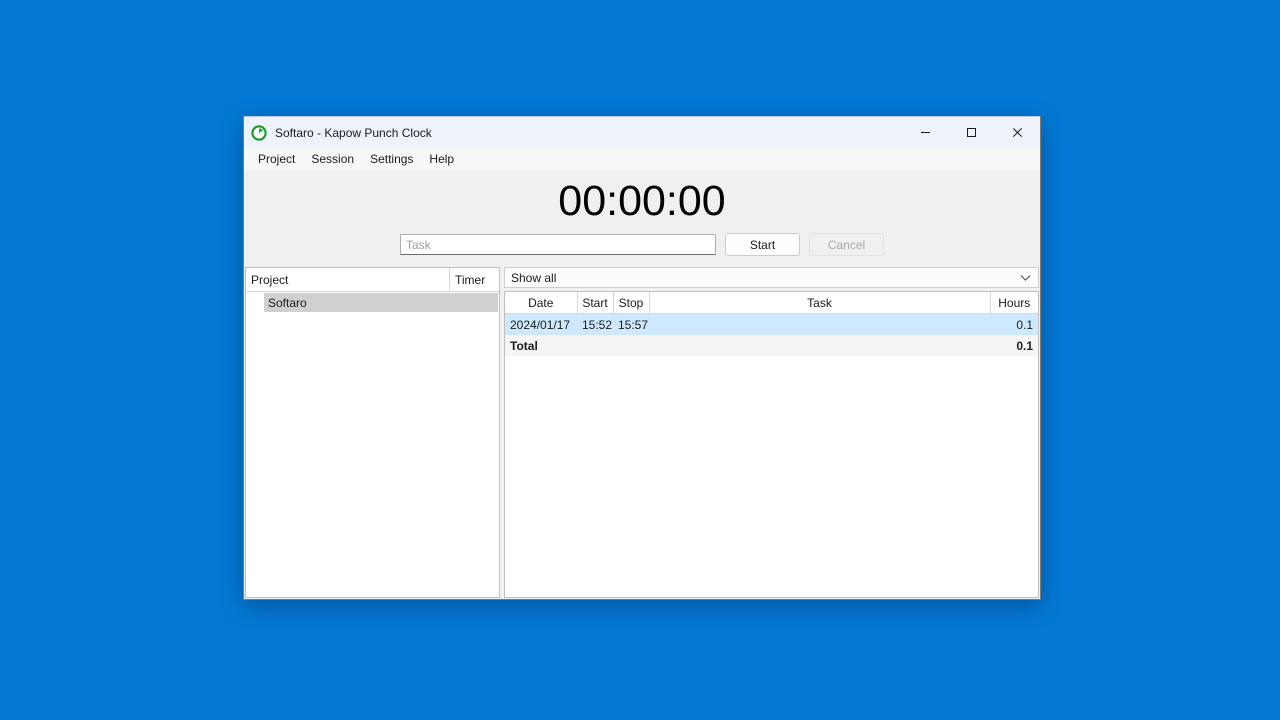  I want to click on session-filter-select: Show all, so click(771, 277).